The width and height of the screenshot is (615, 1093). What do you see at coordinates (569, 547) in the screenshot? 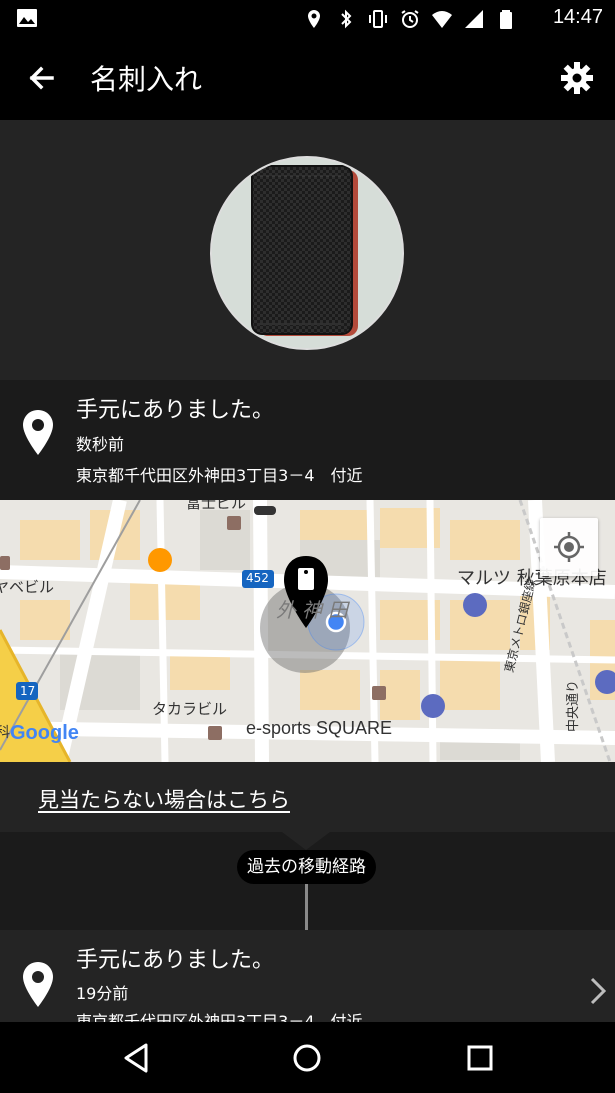
I see `my-location-button` at bounding box center [569, 547].